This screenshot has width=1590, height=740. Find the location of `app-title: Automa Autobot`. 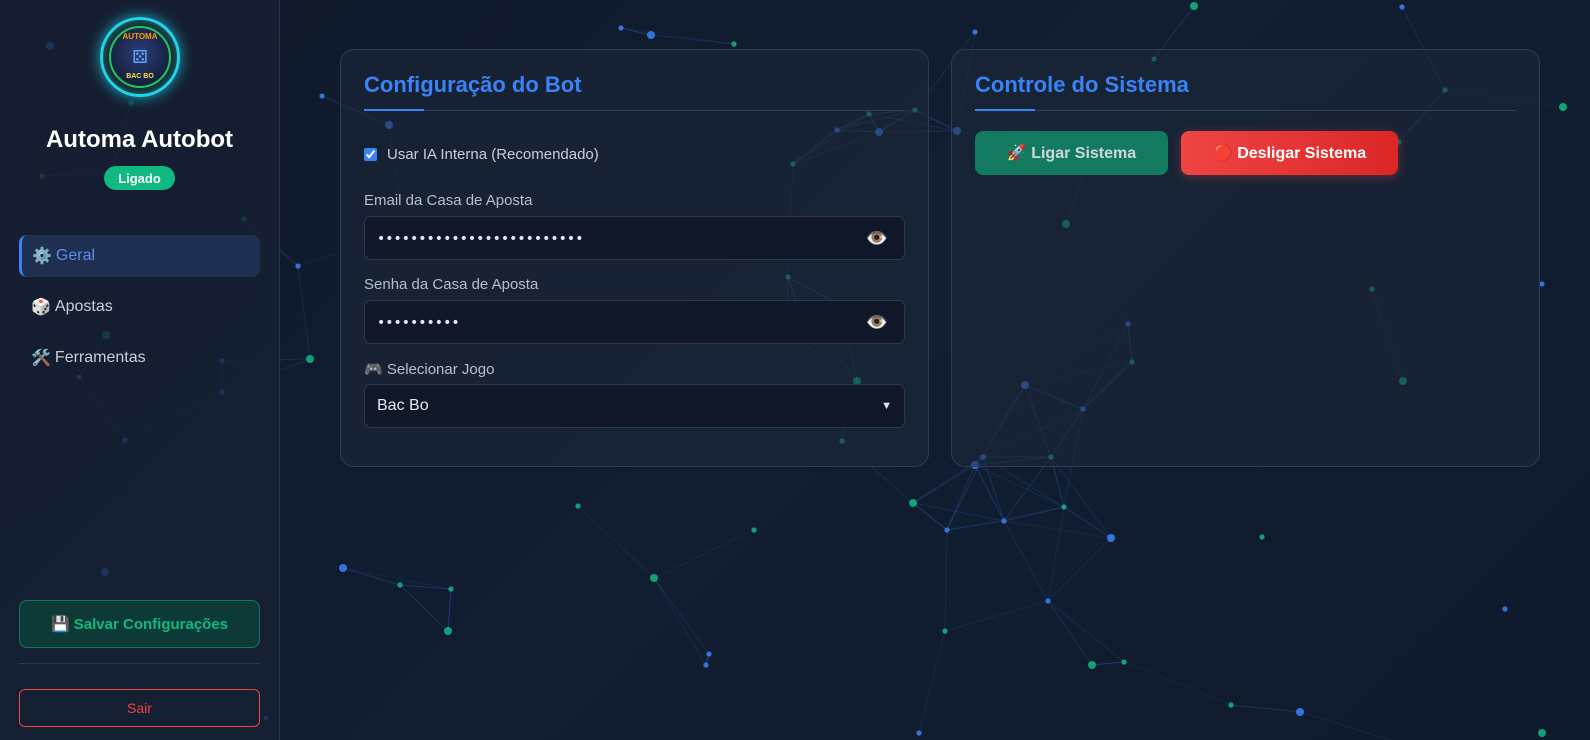

app-title: Automa Autobot is located at coordinates (139, 139).